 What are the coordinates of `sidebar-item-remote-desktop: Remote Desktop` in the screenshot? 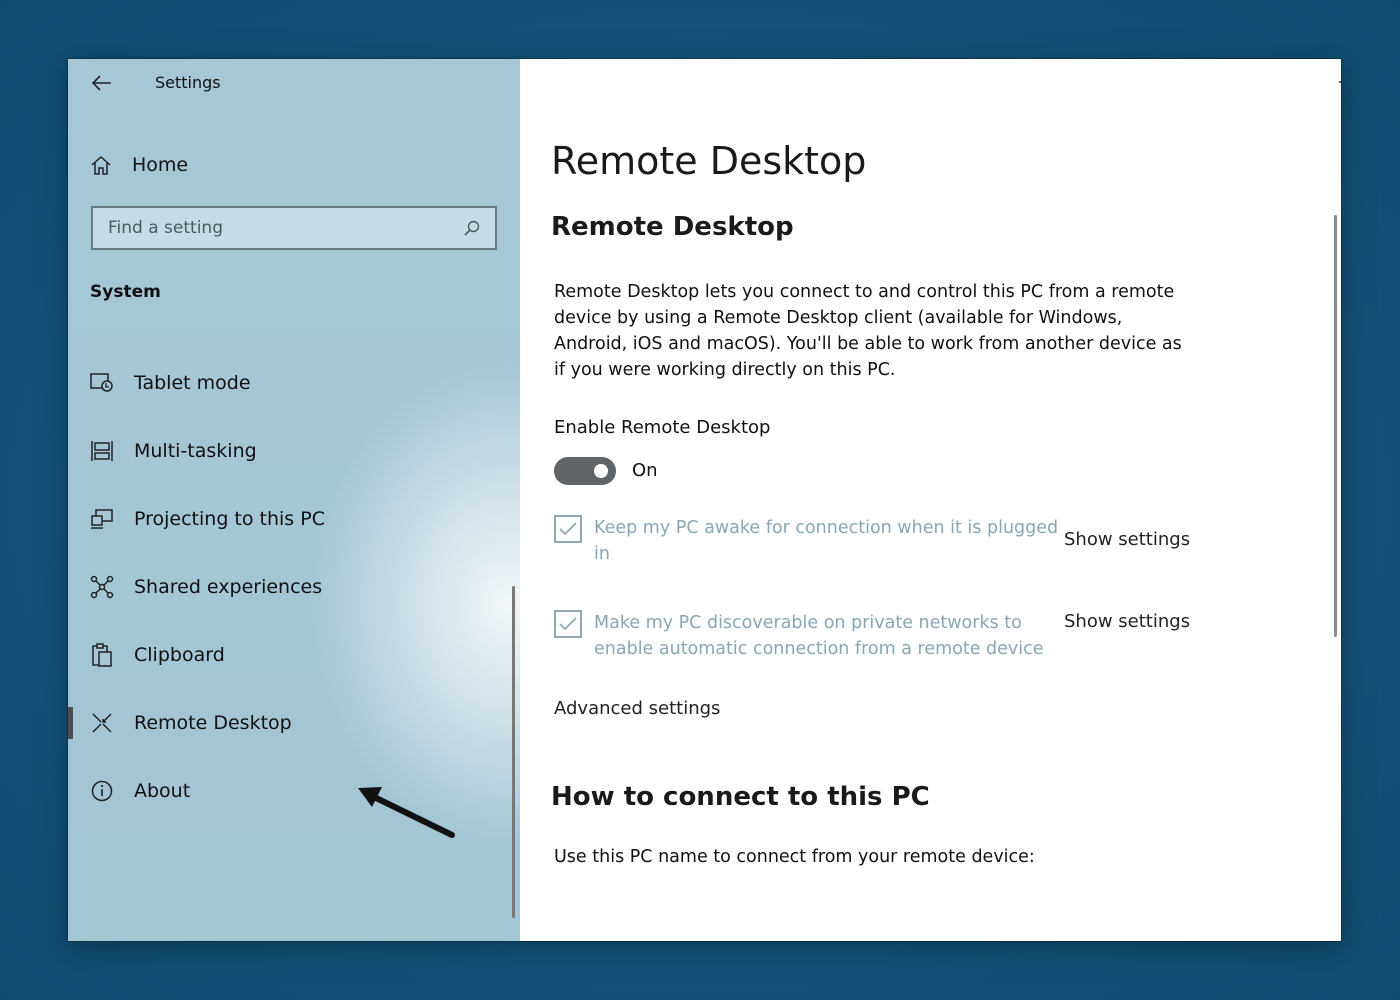 It's located at (293, 723).